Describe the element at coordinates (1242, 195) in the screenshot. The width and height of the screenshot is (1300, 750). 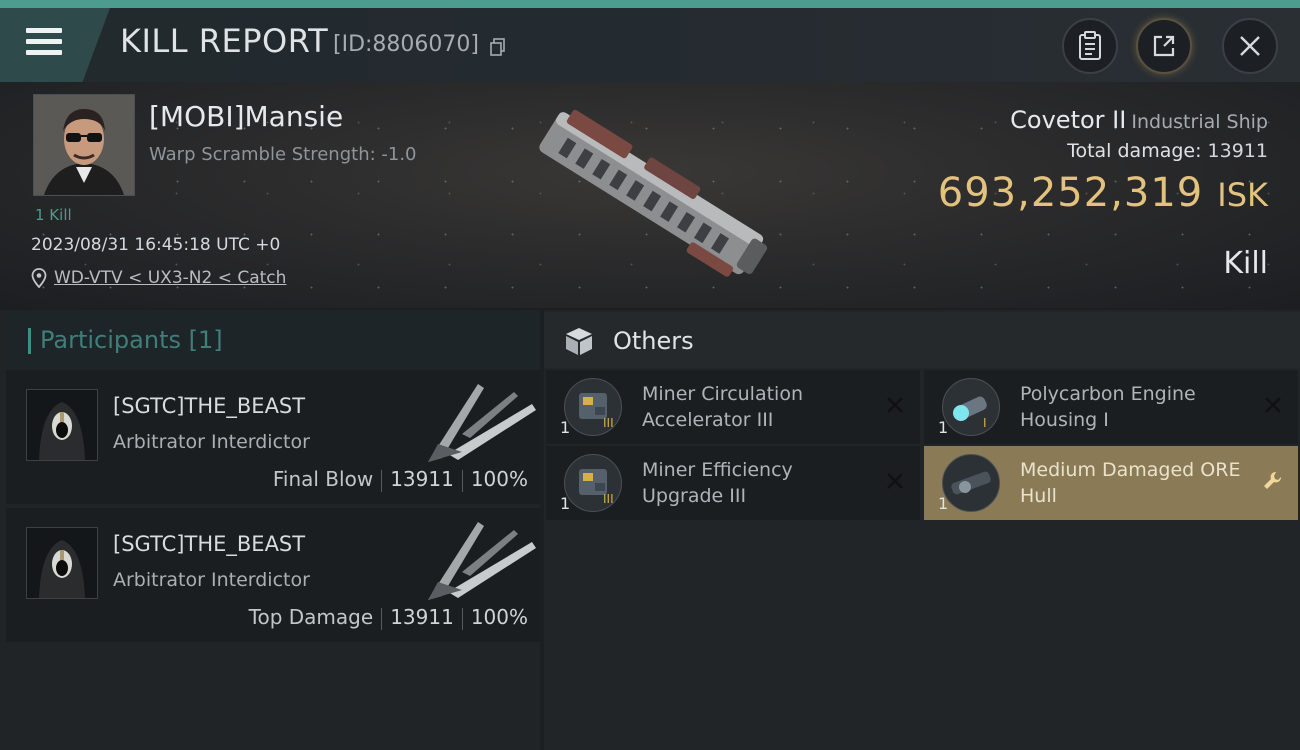
I see `isk-unit: ISK` at that location.